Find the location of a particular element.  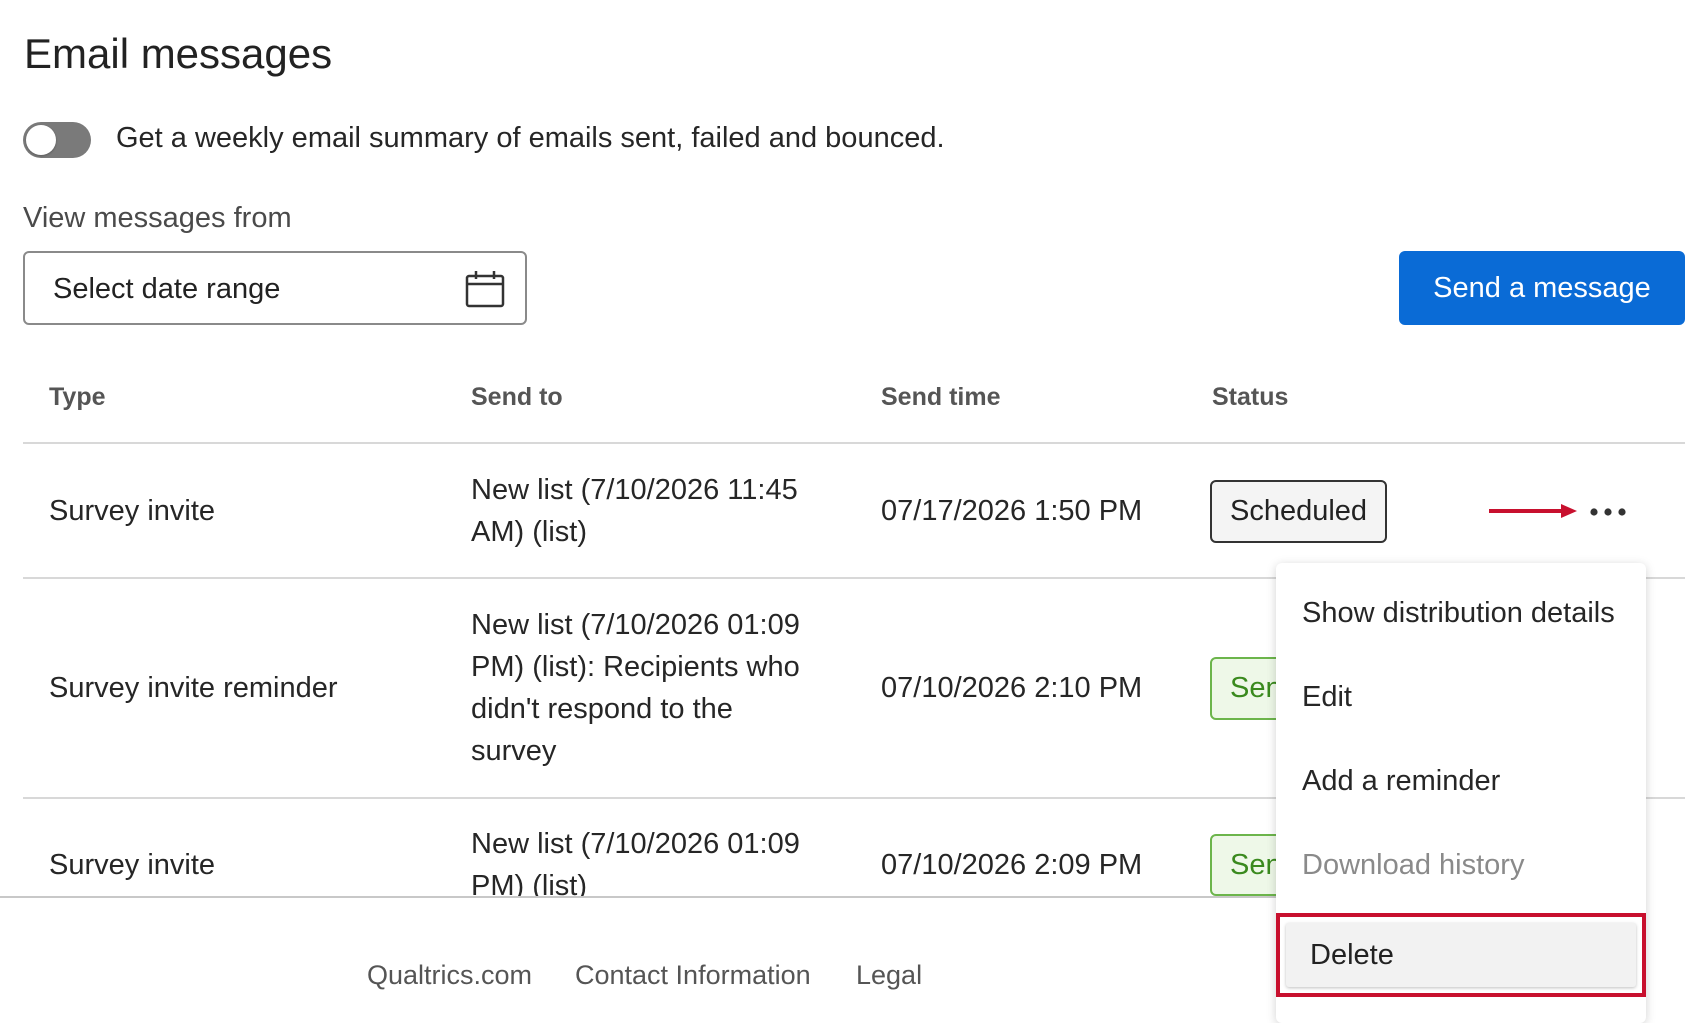

menu-item-delete-label: Delete is located at coordinates (1352, 955).